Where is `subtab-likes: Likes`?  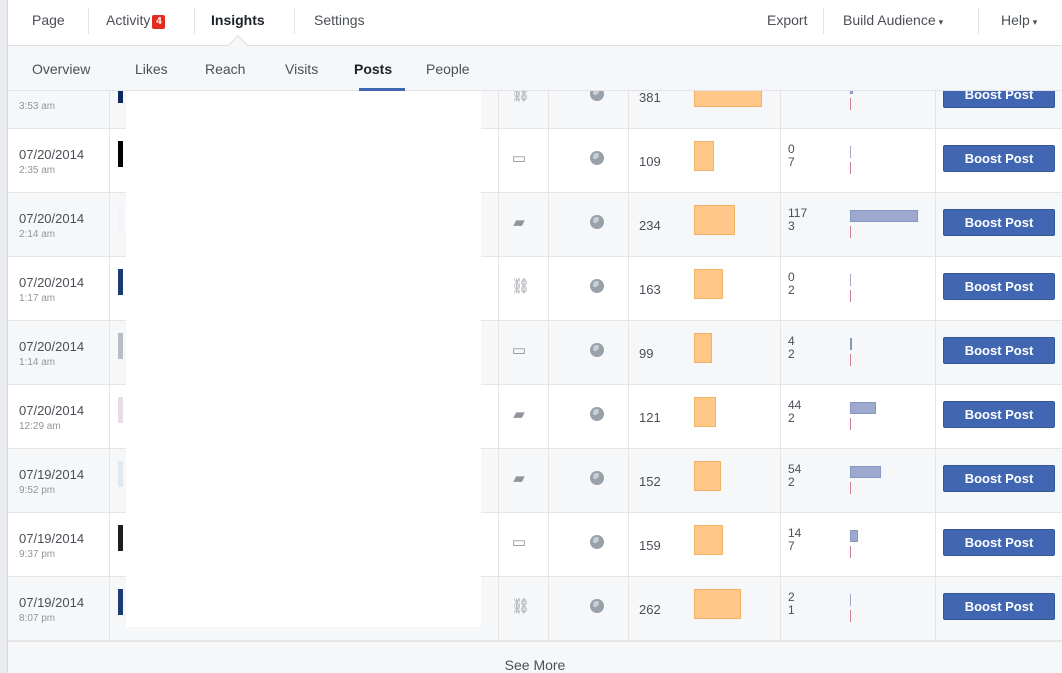 subtab-likes: Likes is located at coordinates (151, 68).